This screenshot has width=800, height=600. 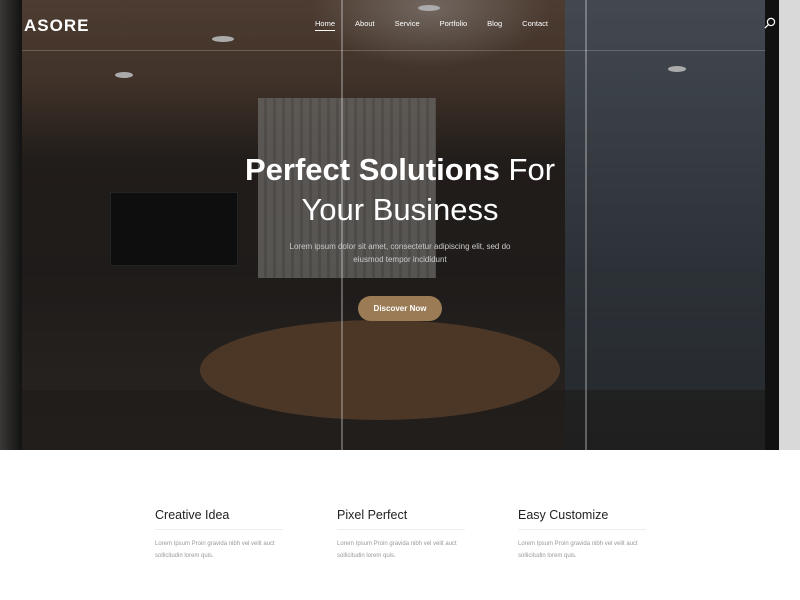 What do you see at coordinates (770, 23) in the screenshot?
I see `search-icon` at bounding box center [770, 23].